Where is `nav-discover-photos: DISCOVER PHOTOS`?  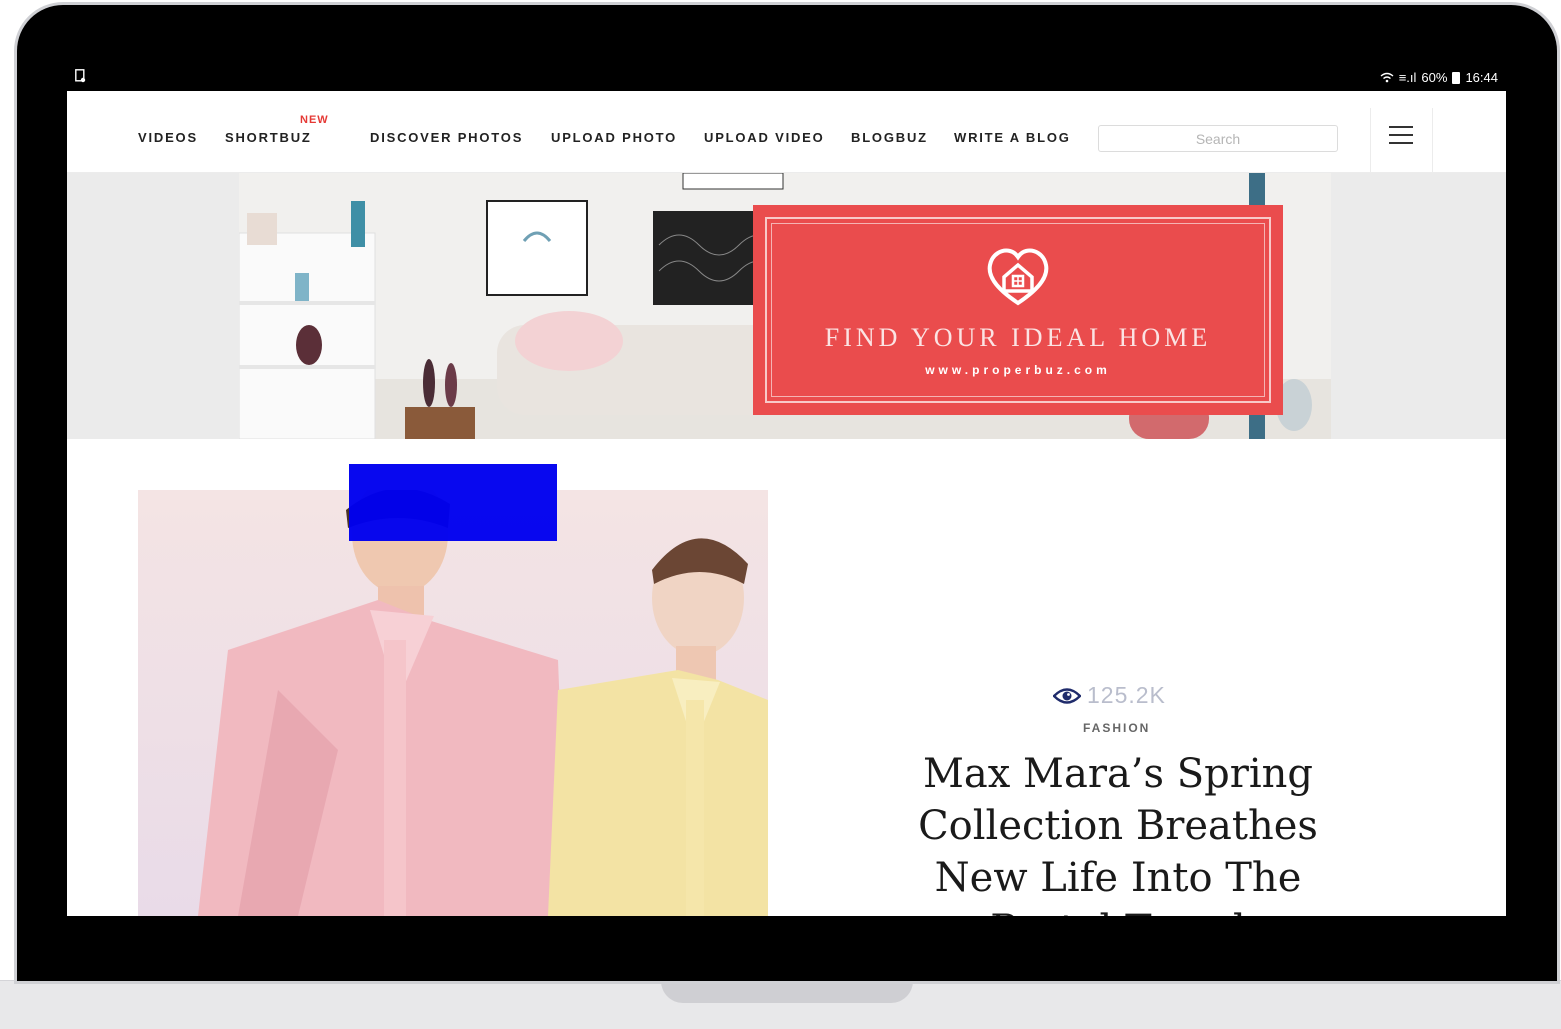
nav-discover-photos: DISCOVER PHOTOS is located at coordinates (446, 137).